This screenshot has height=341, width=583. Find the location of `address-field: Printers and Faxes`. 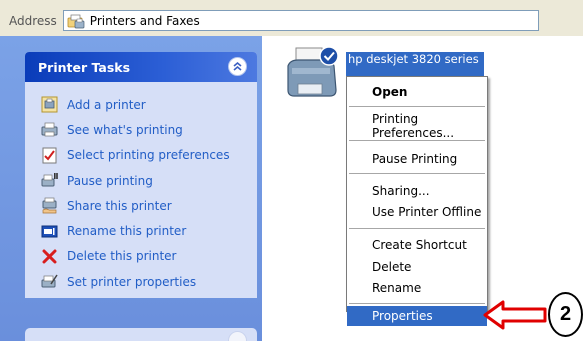

address-field: Printers and Faxes is located at coordinates (300, 20).